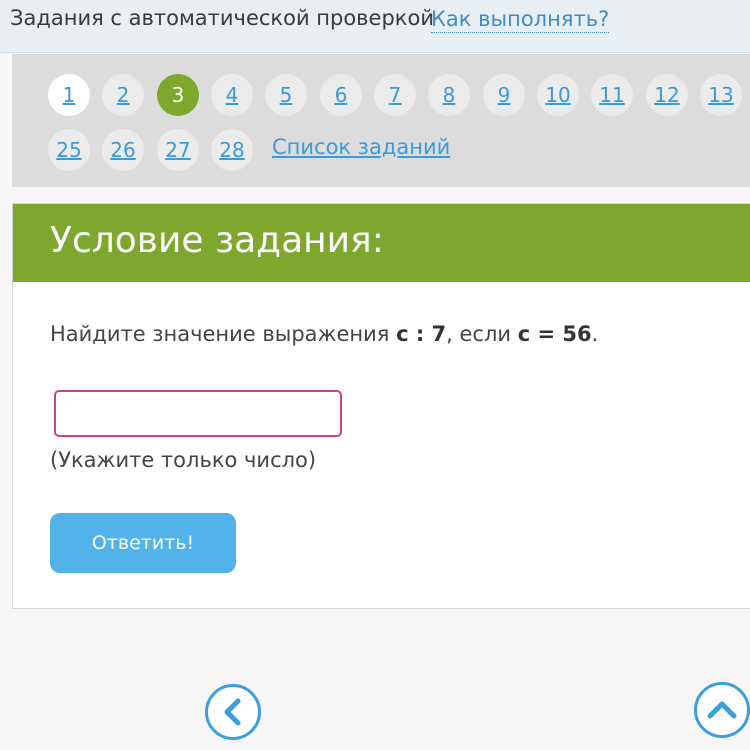 The height and width of the screenshot is (750, 750). I want to click on task-number-28: 28, so click(232, 150).